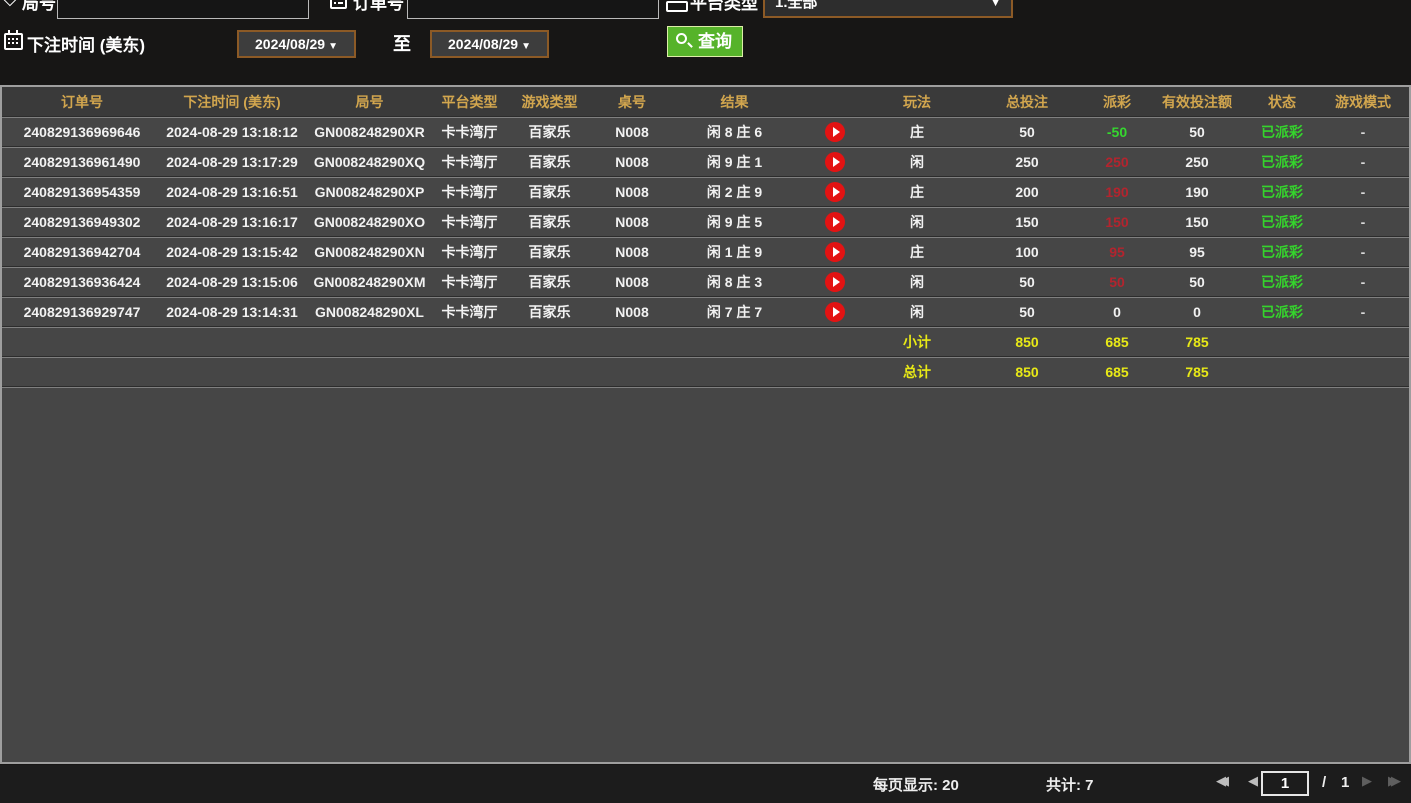 Image resolution: width=1411 pixels, height=803 pixels. What do you see at coordinates (1222, 781) in the screenshot?
I see `first-page-button: ◀◀` at bounding box center [1222, 781].